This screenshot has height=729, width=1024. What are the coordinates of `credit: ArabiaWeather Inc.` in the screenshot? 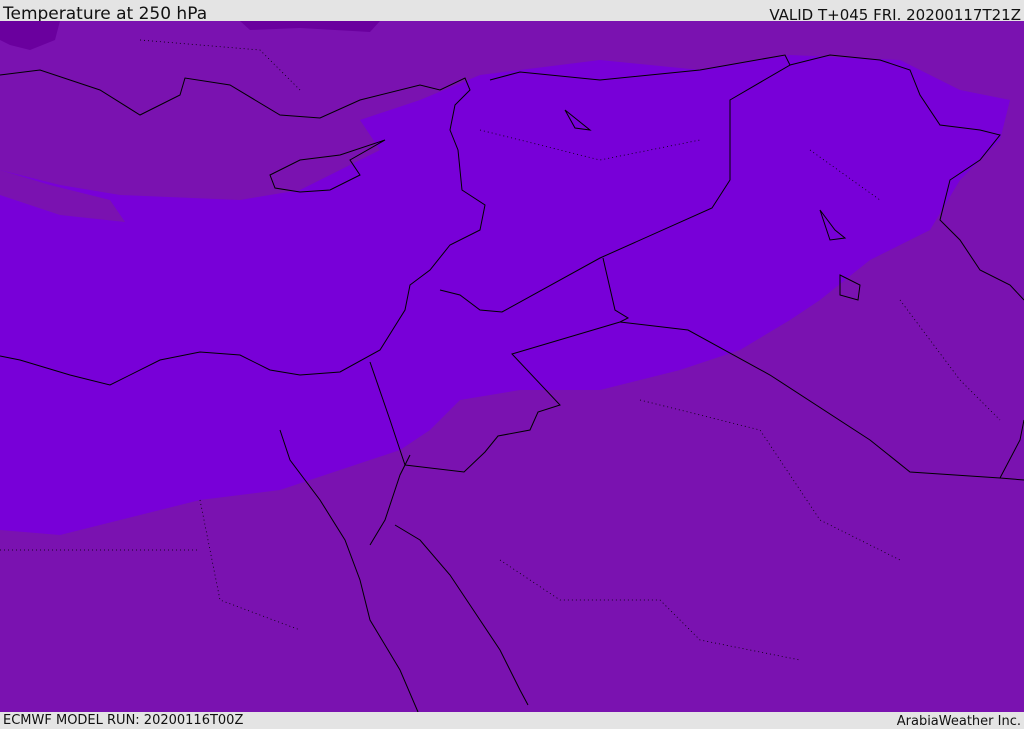 It's located at (958, 721).